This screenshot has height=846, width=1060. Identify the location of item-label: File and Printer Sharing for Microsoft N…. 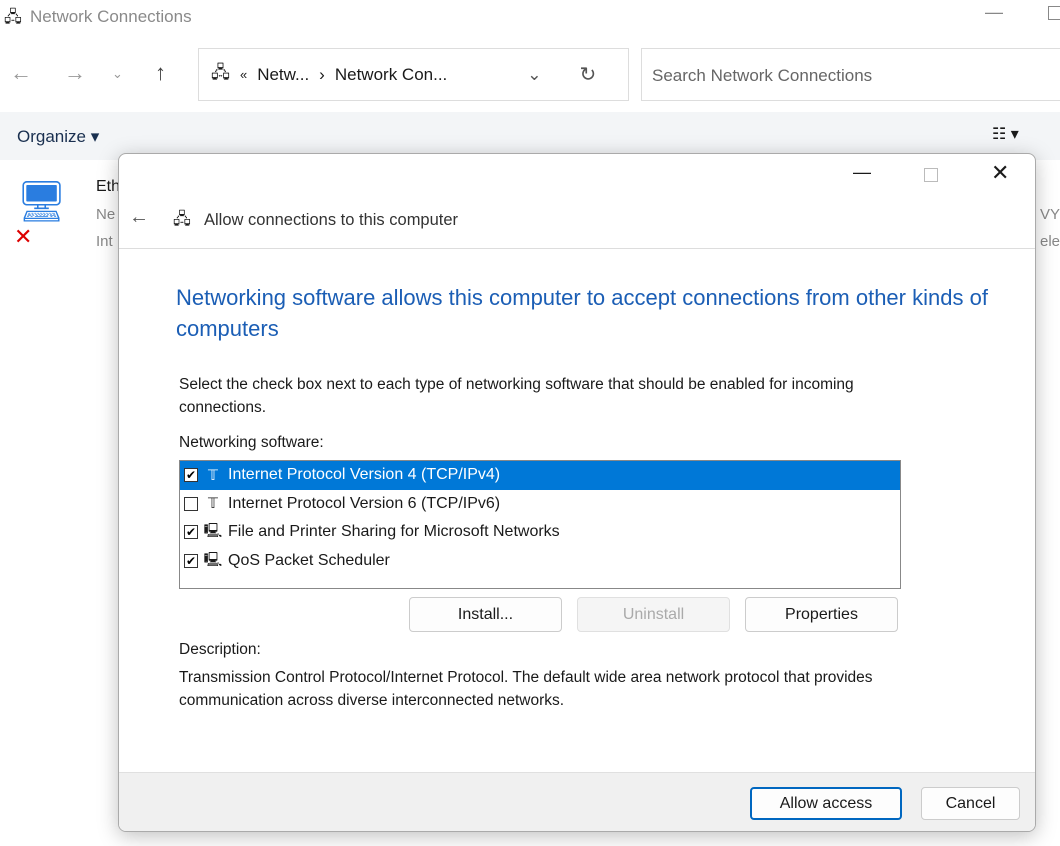
(394, 532).